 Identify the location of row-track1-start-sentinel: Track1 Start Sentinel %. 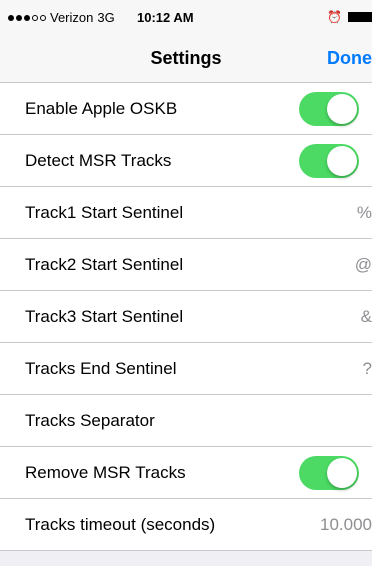
(186, 213).